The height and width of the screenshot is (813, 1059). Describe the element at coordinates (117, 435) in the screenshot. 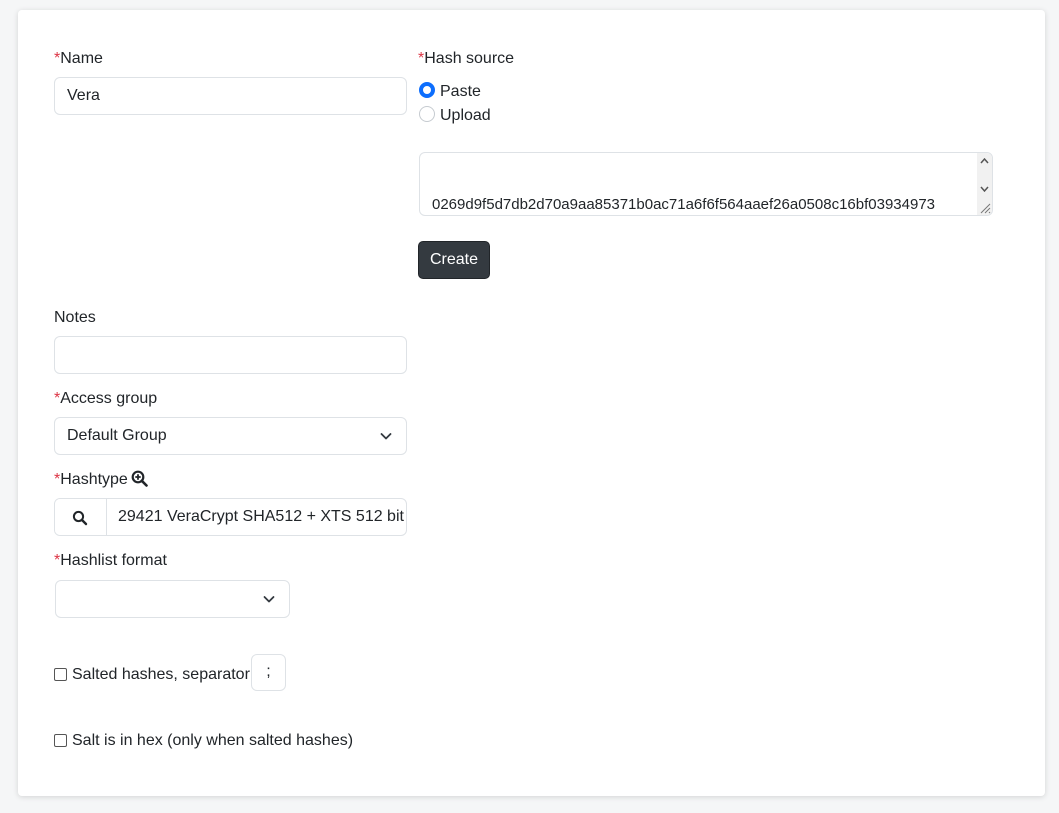

I see `access-group-selected: Default Group` at that location.